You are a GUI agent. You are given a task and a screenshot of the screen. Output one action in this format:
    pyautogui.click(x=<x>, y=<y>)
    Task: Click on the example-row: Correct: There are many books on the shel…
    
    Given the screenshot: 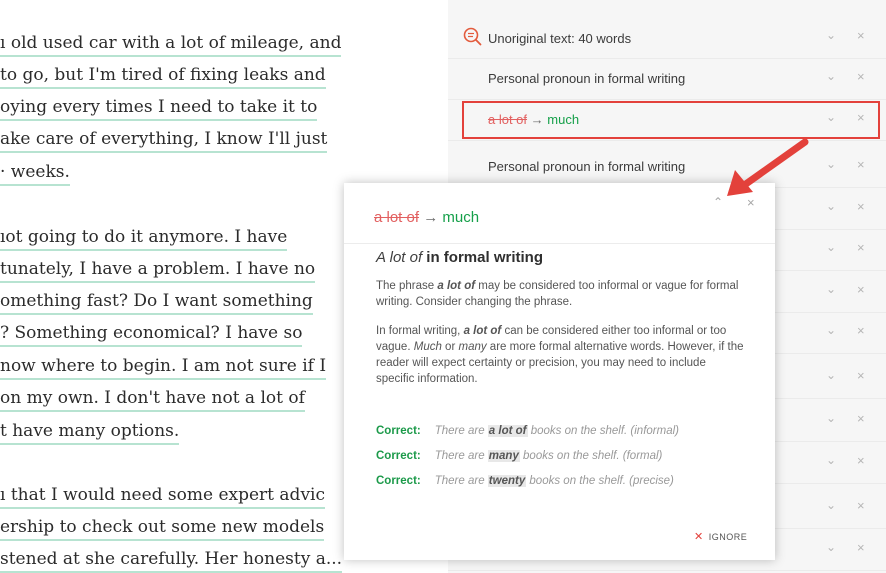 What is the action you would take?
    pyautogui.click(x=519, y=456)
    